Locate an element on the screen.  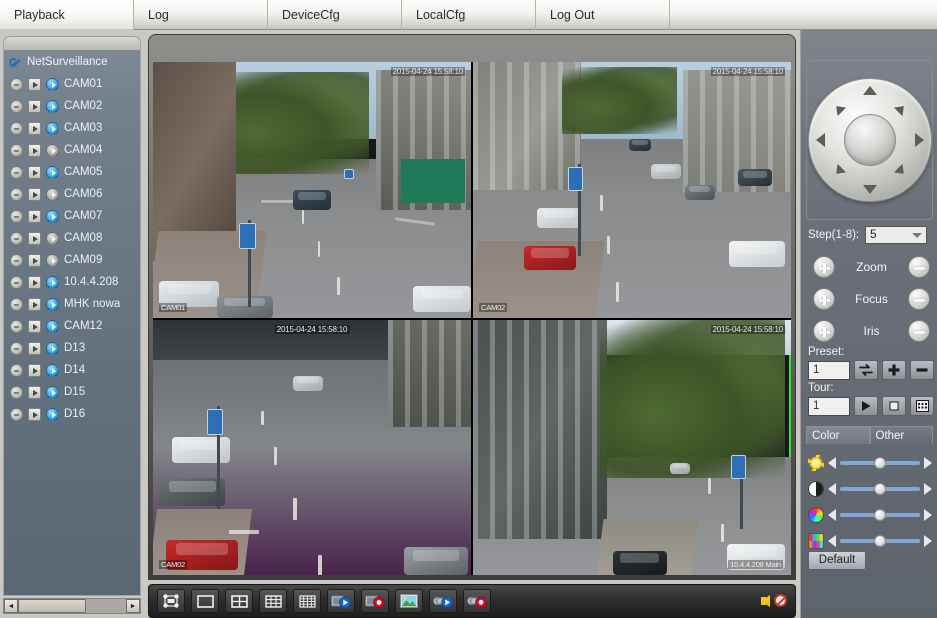
ptz-down-left-arrow-icon is located at coordinates (838, 171).